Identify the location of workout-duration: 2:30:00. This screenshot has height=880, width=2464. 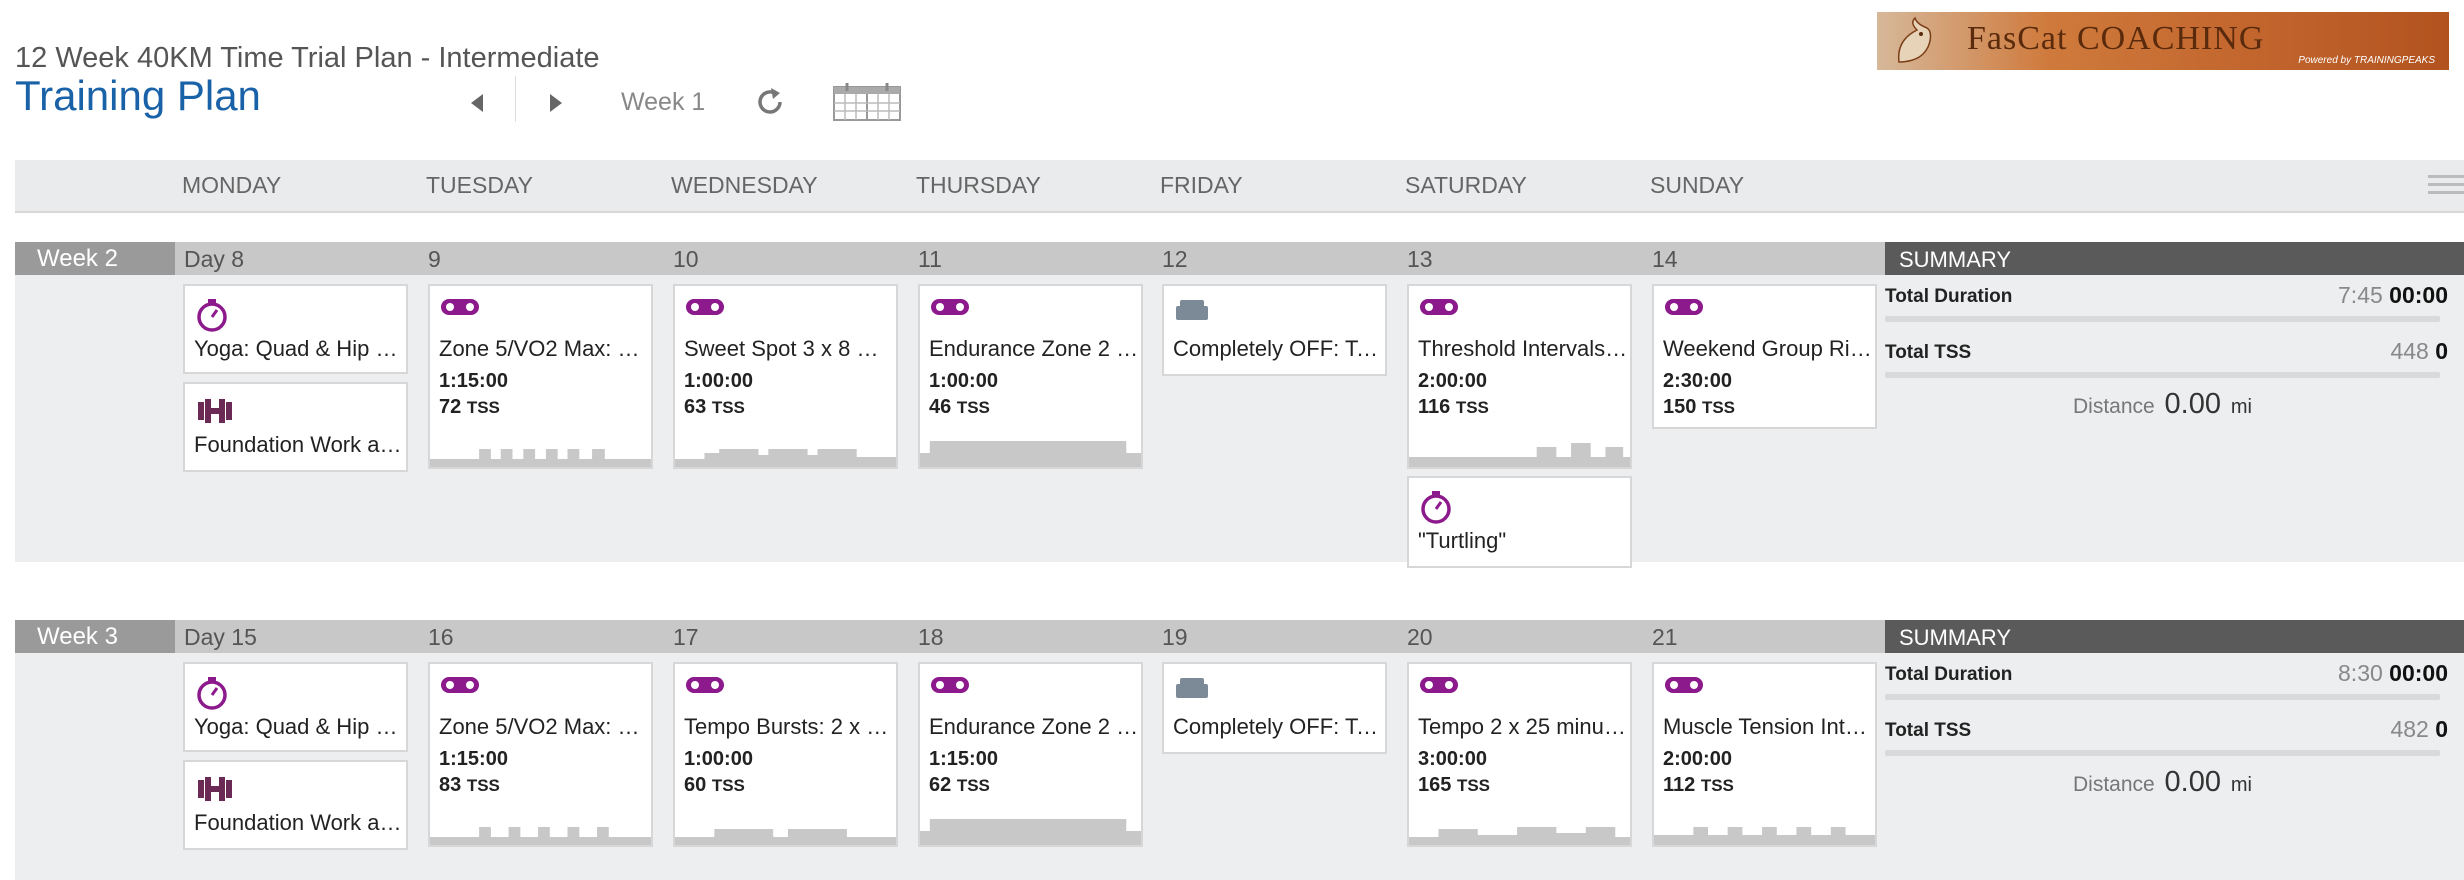
(1697, 381).